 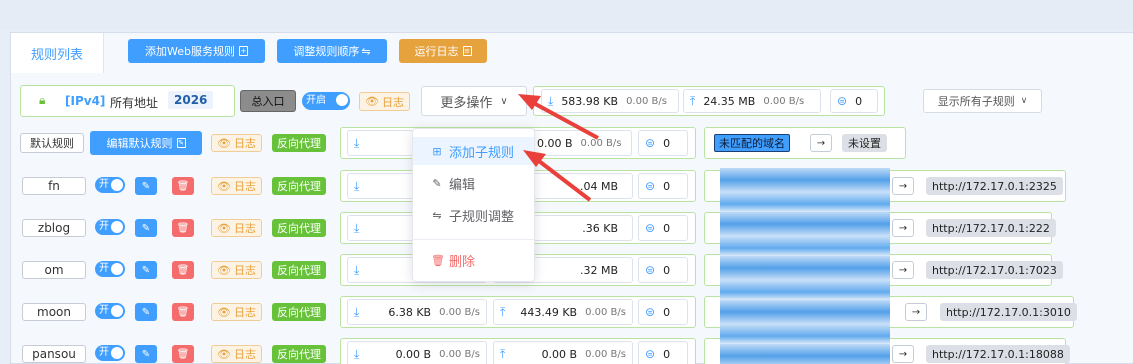 What do you see at coordinates (529, 102) in the screenshot?
I see `arrowhead-more-ops` at bounding box center [529, 102].